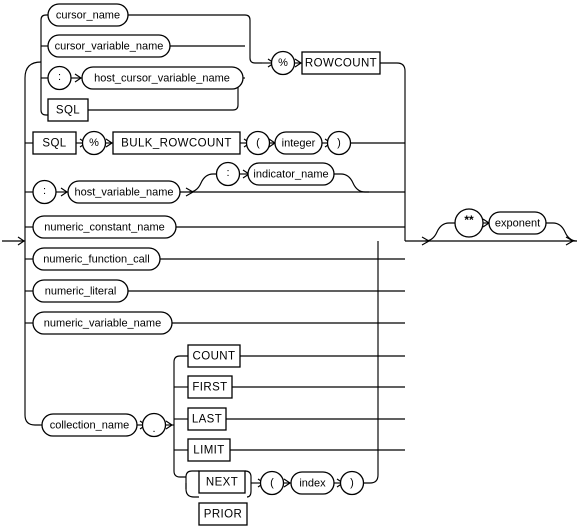 The width and height of the screenshot is (579, 529). I want to click on node-percent-2: %, so click(94, 143).